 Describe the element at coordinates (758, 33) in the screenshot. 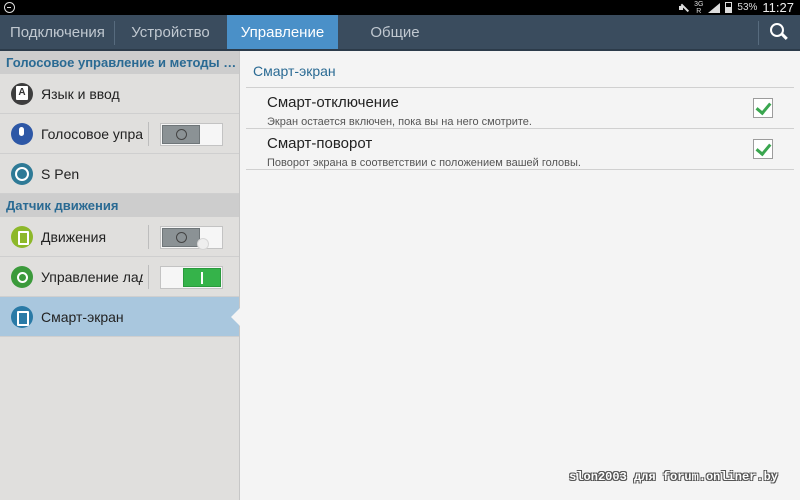

I see `tab-divider` at that location.